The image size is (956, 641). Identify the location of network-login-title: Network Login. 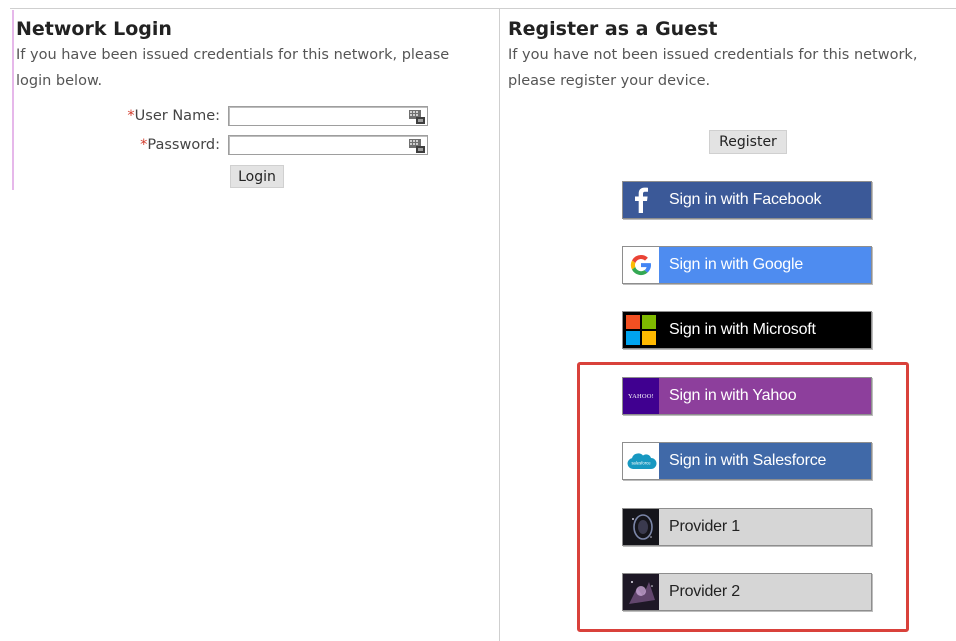
(94, 29).